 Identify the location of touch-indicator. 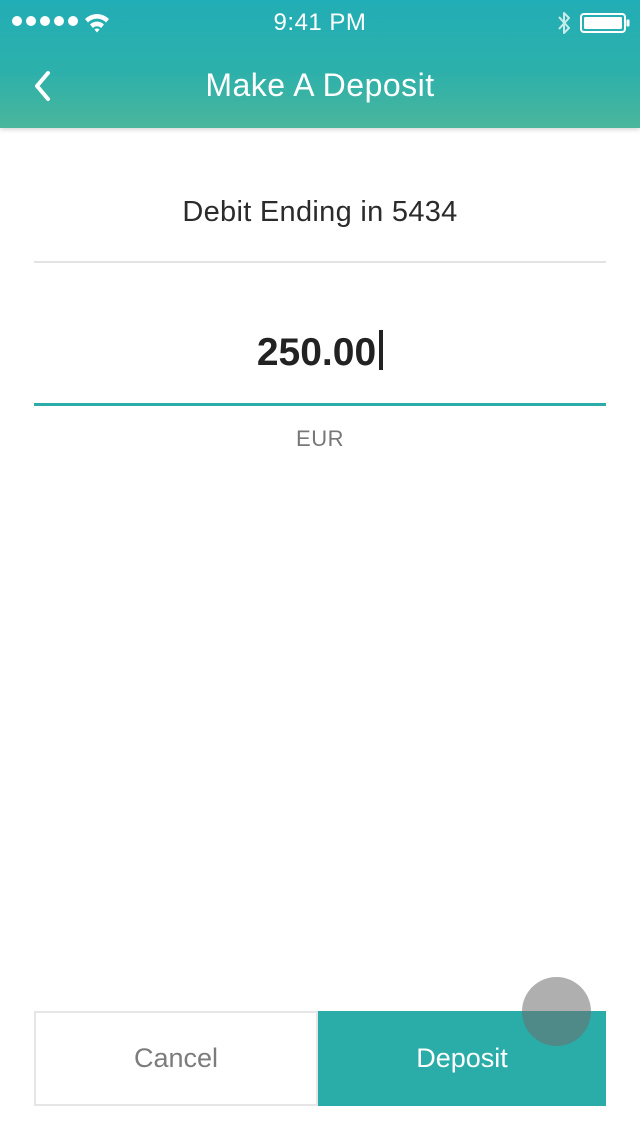
(556, 1011).